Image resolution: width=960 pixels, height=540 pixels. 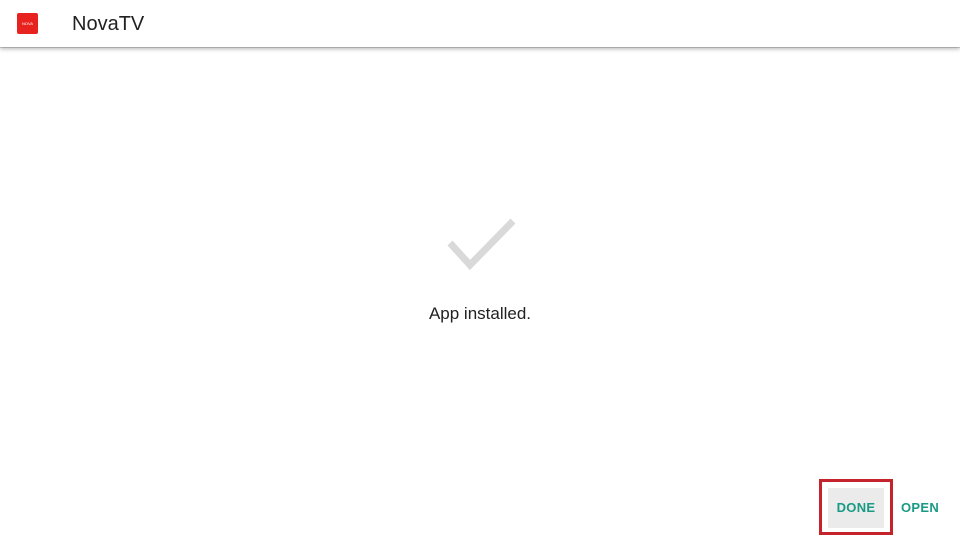 I want to click on checkmark-icon, so click(x=481, y=245).